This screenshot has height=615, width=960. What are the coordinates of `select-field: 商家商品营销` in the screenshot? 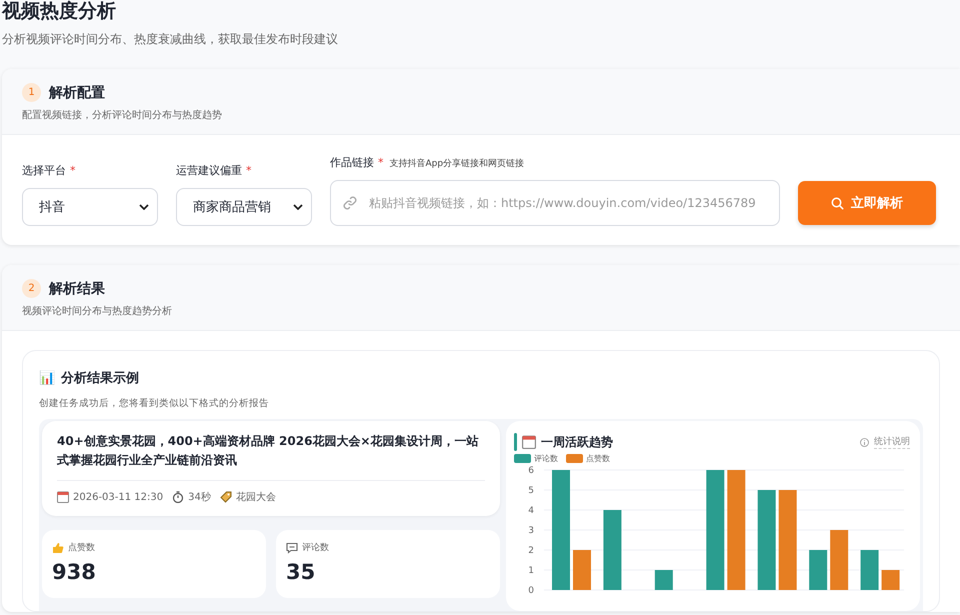 It's located at (244, 207).